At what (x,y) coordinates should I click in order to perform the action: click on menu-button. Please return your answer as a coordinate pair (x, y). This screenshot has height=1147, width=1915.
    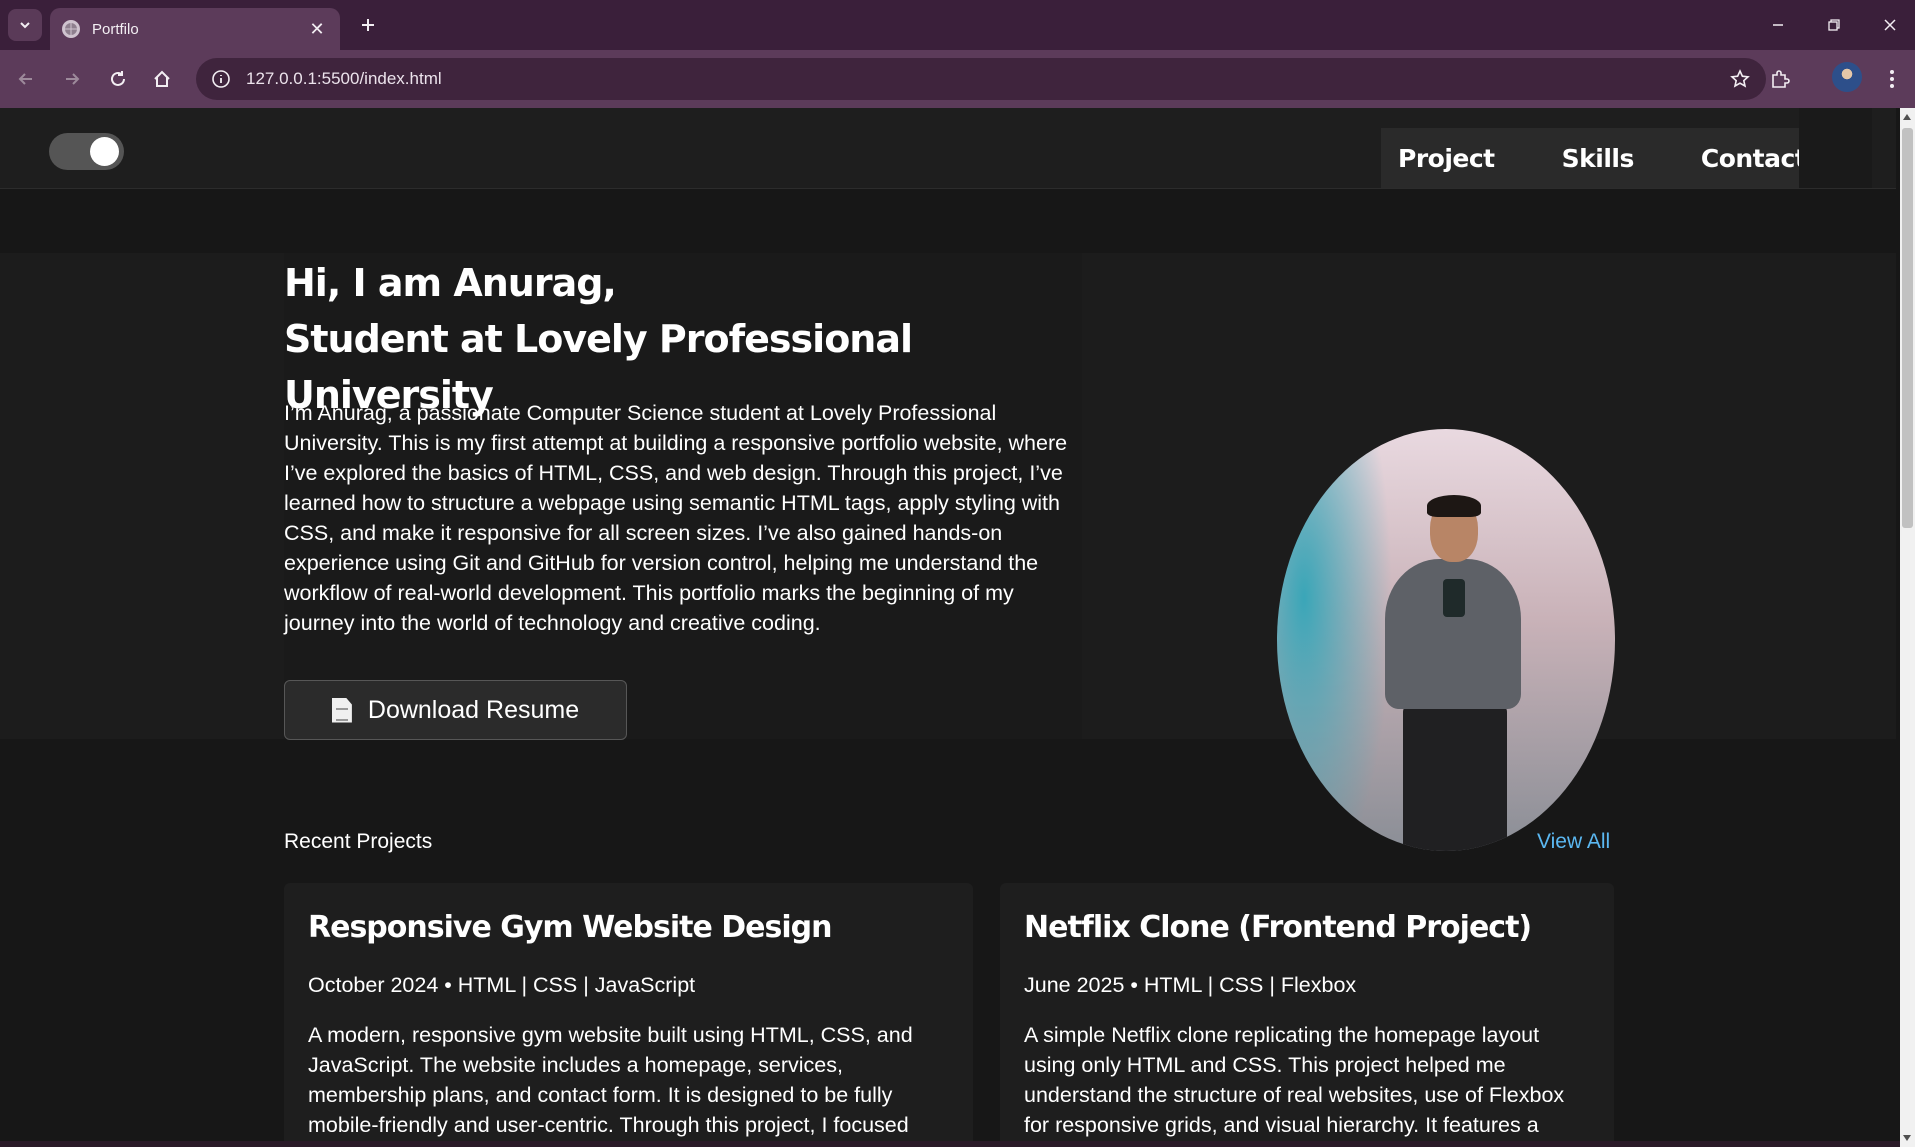
    Looking at the image, I should click on (1892, 79).